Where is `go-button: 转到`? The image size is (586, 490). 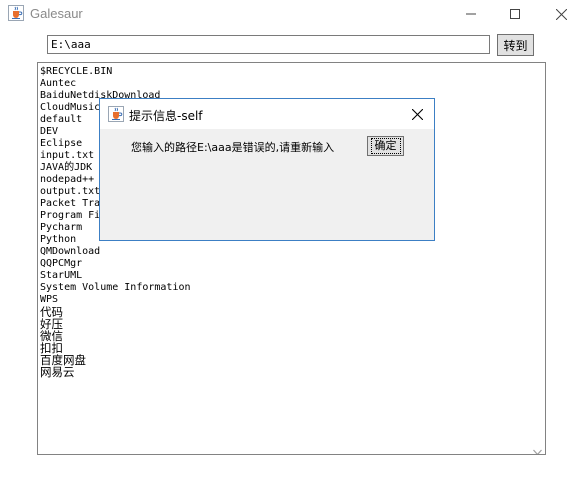 go-button: 转到 is located at coordinates (515, 45).